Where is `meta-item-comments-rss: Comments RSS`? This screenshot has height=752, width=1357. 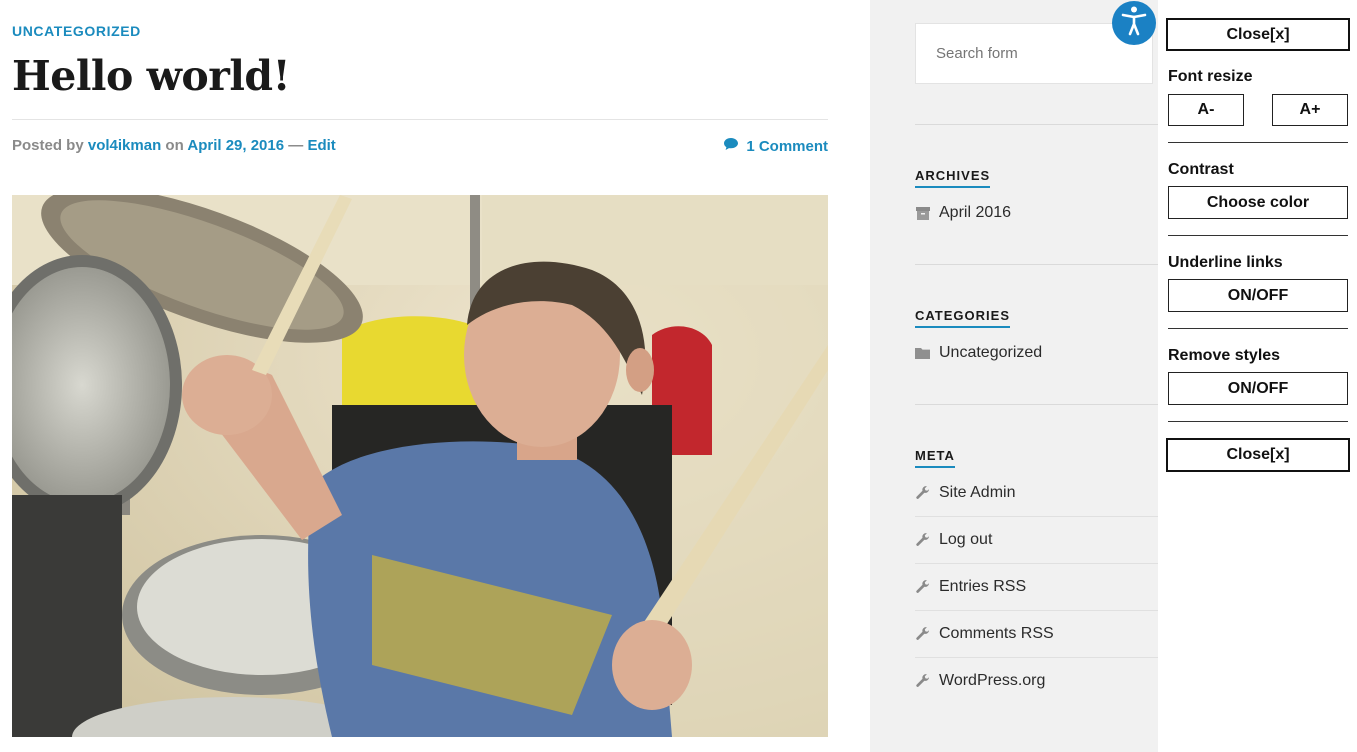 meta-item-comments-rss: Comments RSS is located at coordinates (1036, 634).